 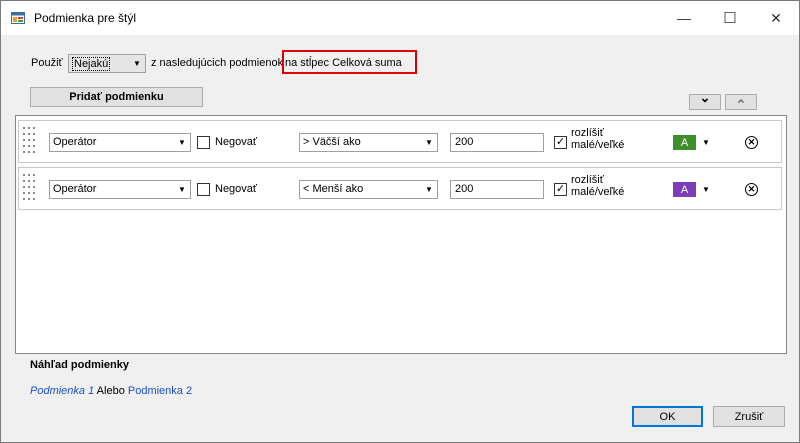 I want to click on maximize-button: ☐, so click(x=730, y=18).